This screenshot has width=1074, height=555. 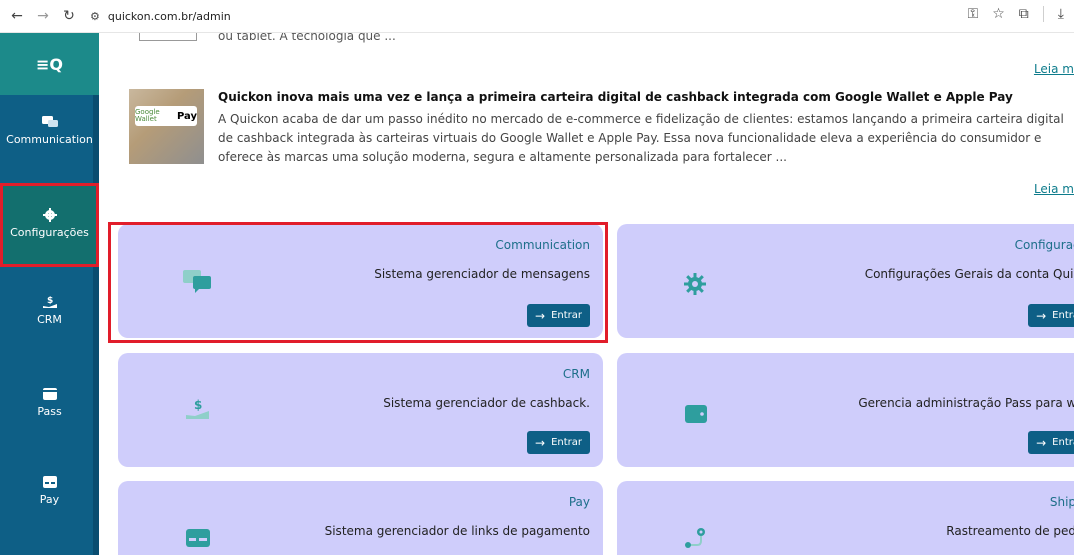 I want to click on module-card-shipping: Shippi Rastreamento de pedid, so click(x=845, y=518).